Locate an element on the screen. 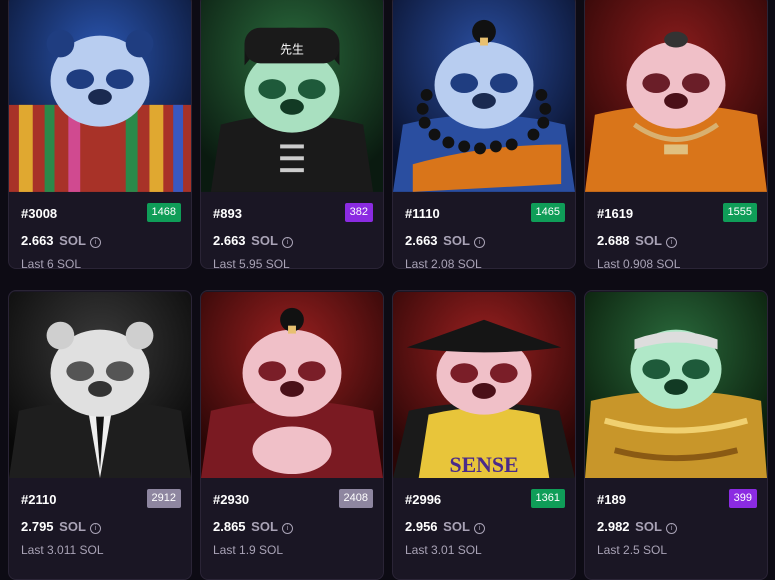 The image size is (775, 580). rarity-badge: 1468 is located at coordinates (163, 212).